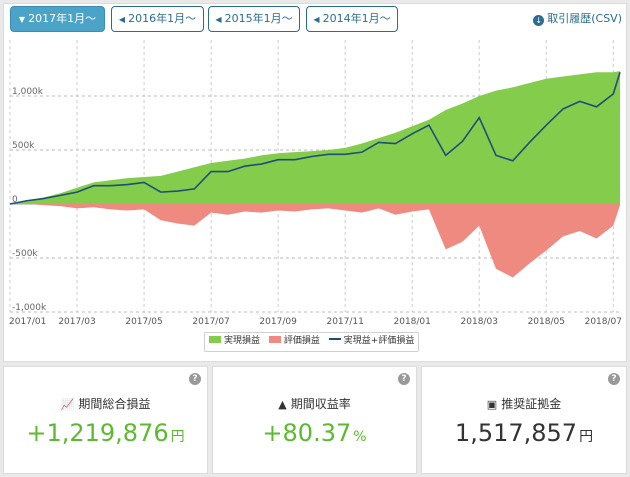  I want to click on card-recommended-margin: ? ▣ 推奨証拠金 1,517,857 円, so click(524, 420).